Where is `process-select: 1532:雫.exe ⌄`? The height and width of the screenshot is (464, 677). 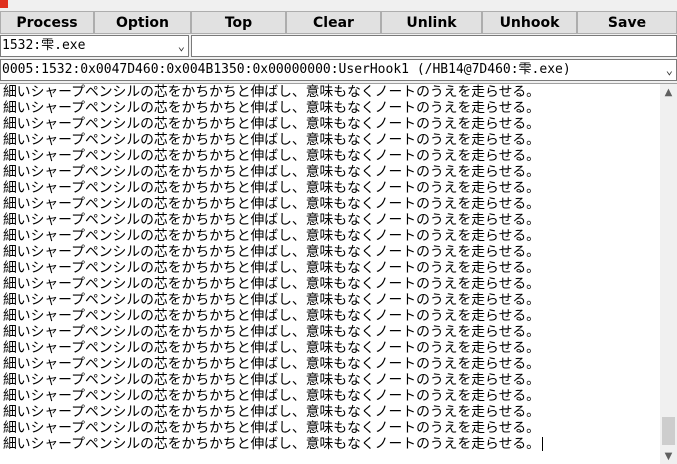 process-select: 1532:雫.exe ⌄ is located at coordinates (94, 46).